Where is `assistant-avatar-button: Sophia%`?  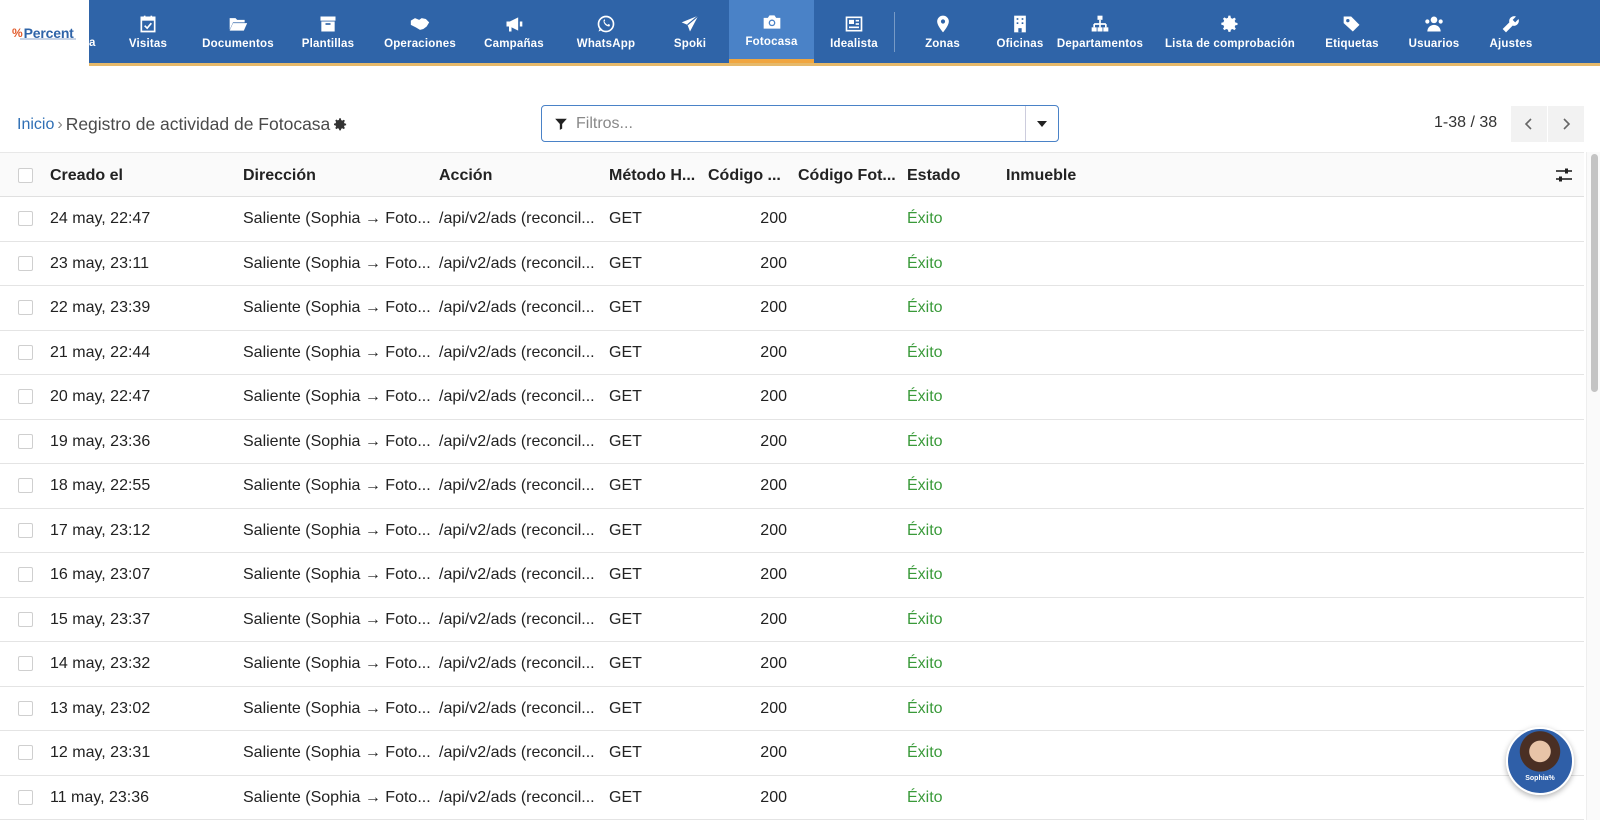
assistant-avatar-button: Sophia% is located at coordinates (1540, 761).